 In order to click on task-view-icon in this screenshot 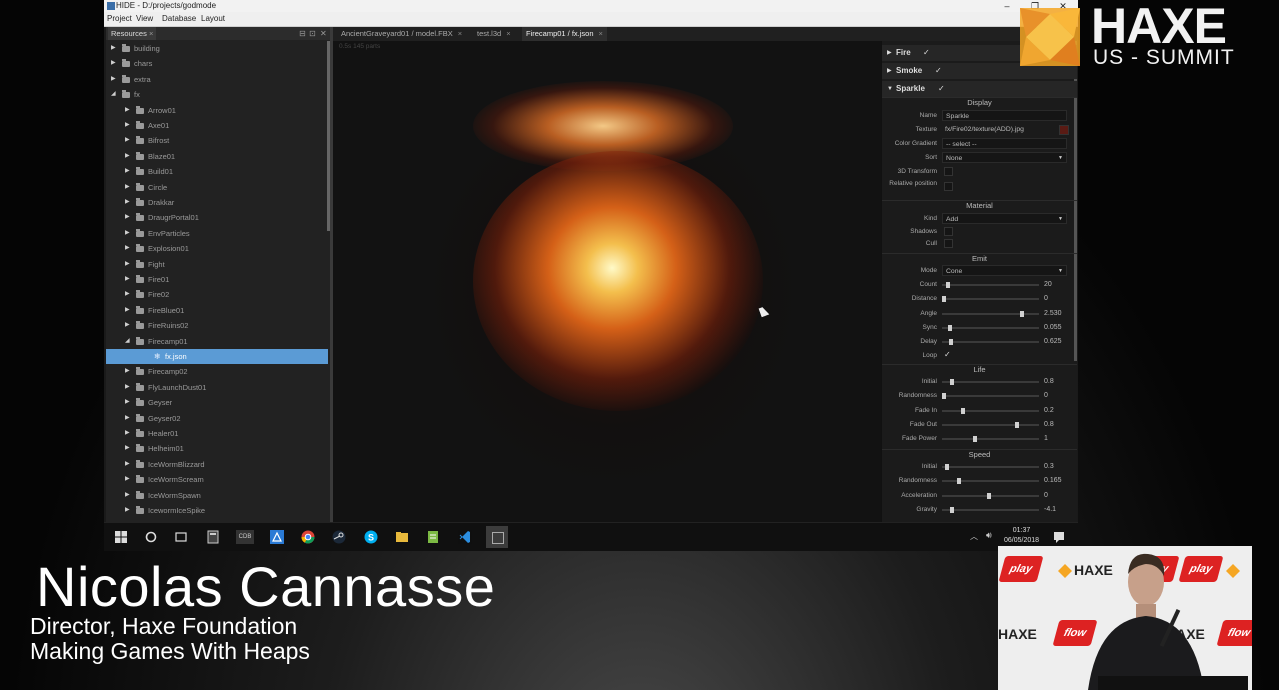, I will do `click(181, 537)`.